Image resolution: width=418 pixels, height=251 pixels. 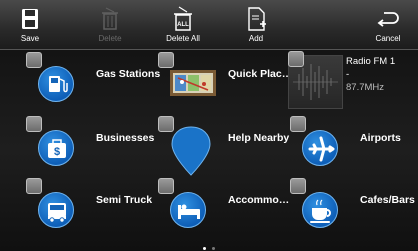 I want to click on radio-frequency: 87.7MHz, so click(x=365, y=87).